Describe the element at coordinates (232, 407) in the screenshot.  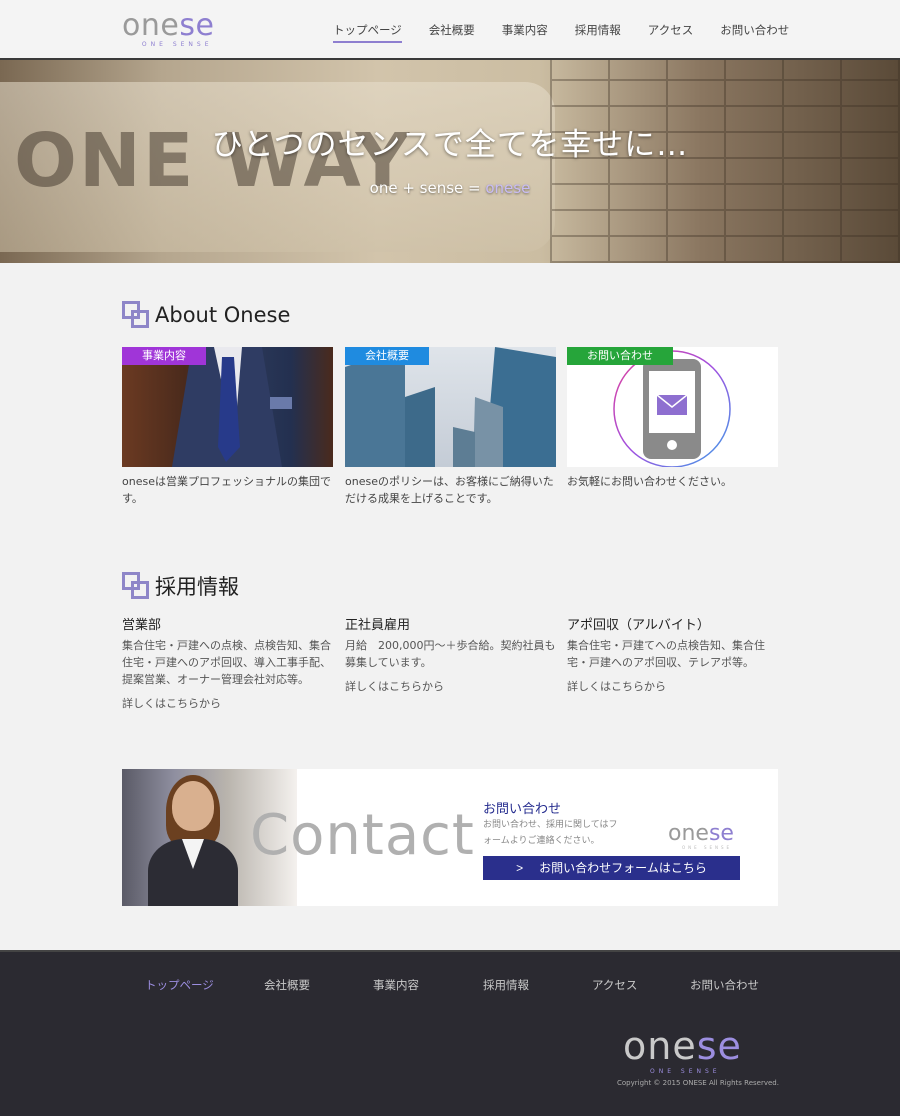
I see `suit-man-illustration` at that location.